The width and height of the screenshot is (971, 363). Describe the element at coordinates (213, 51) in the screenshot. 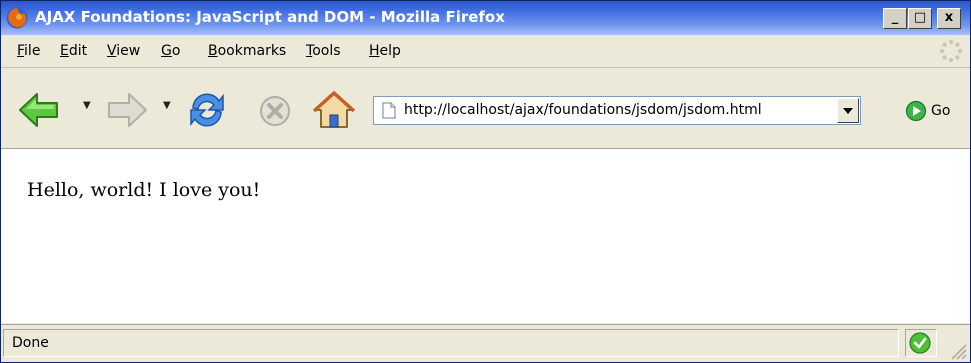

I see `menu-bookmarks-accel: B` at that location.